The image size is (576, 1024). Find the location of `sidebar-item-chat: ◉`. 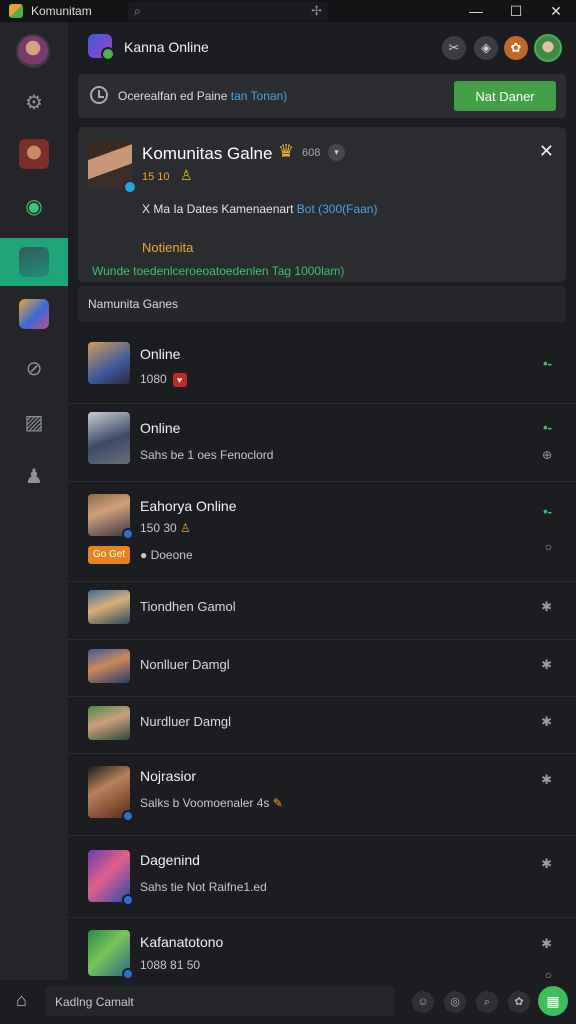

sidebar-item-chat: ◉ is located at coordinates (34, 206).